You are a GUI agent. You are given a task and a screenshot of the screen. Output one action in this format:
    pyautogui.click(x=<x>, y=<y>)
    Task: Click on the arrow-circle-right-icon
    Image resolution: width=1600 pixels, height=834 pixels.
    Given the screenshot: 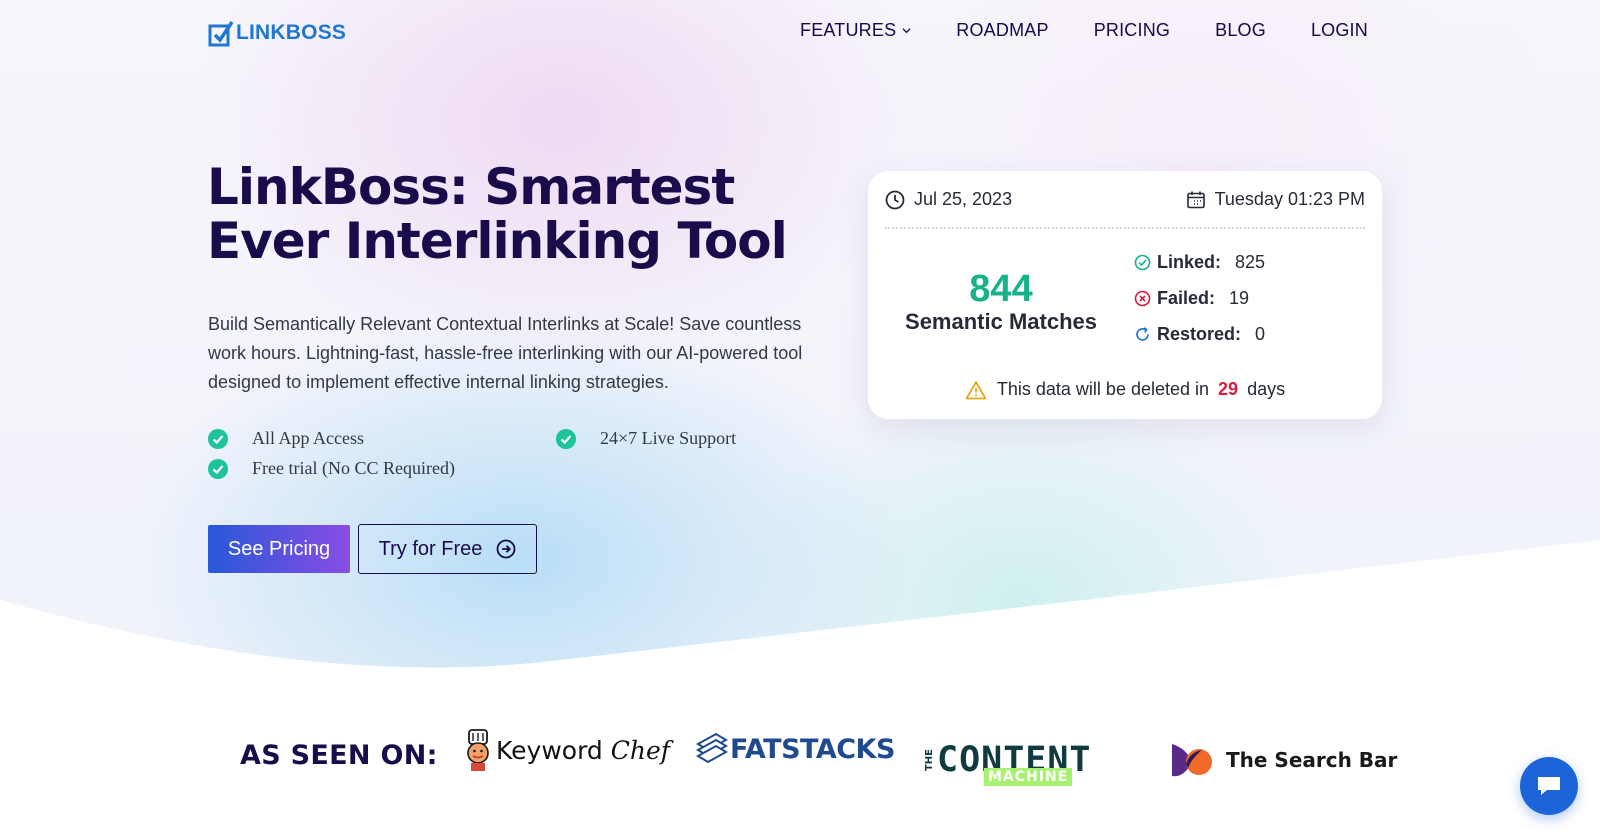 What is the action you would take?
    pyautogui.click(x=506, y=549)
    